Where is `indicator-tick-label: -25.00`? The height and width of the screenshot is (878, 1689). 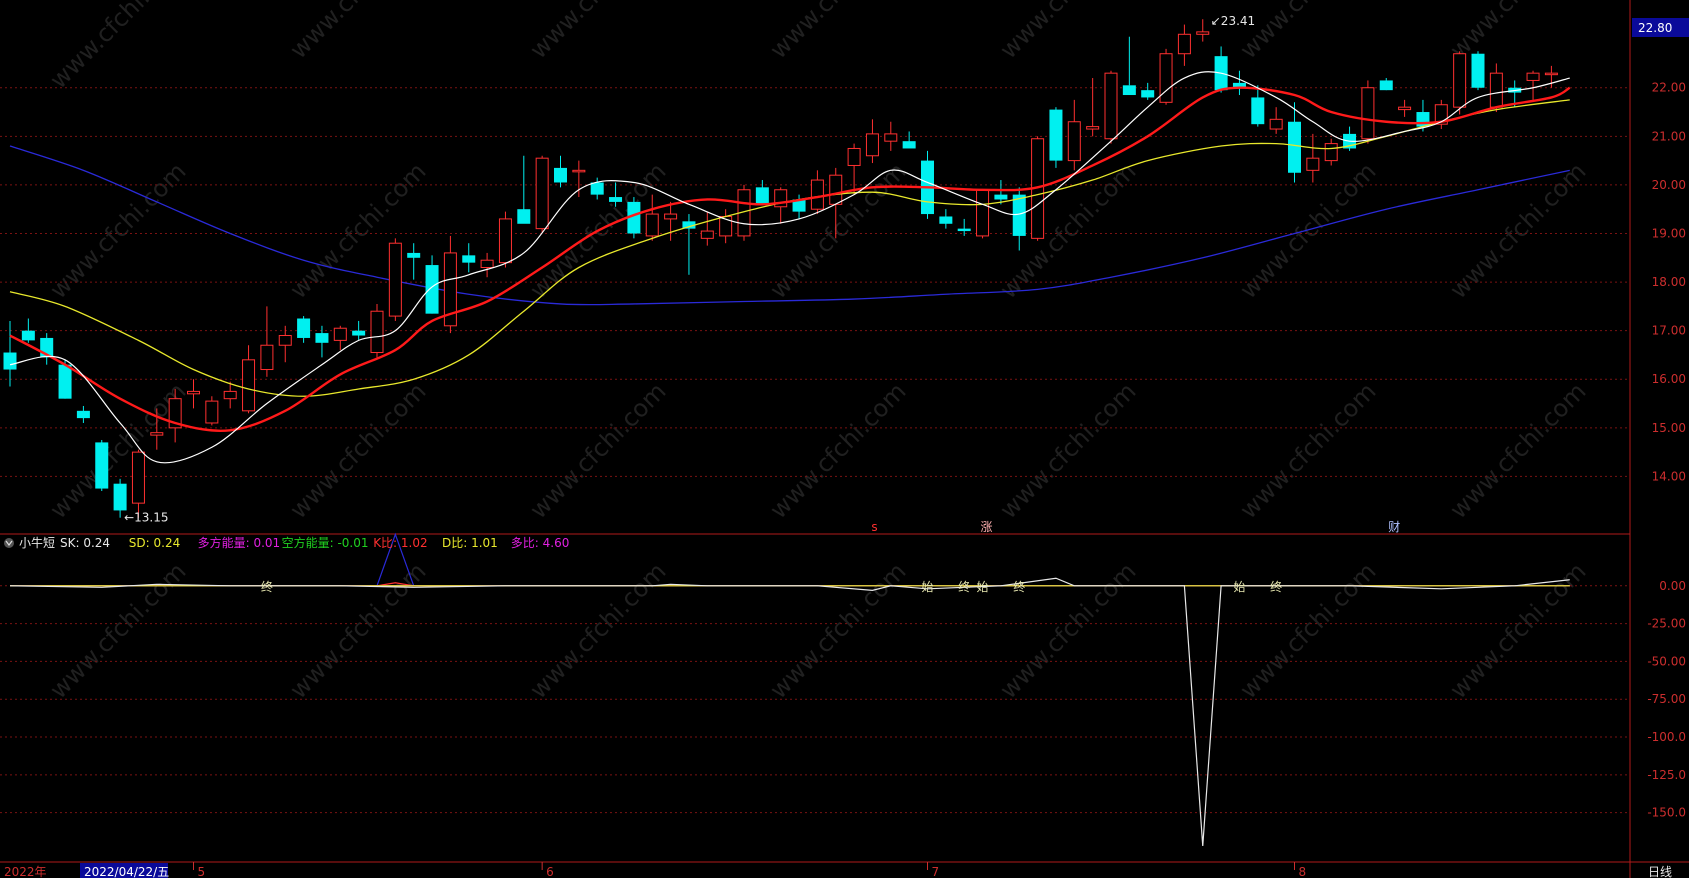
indicator-tick-label: -25.00 is located at coordinates (1666, 624).